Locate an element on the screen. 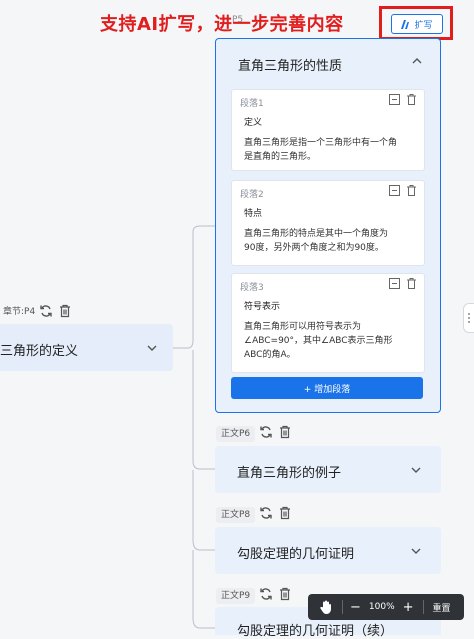 Image resolution: width=474 pixels, height=639 pixels. card-tag: 正文P9 is located at coordinates (236, 596).